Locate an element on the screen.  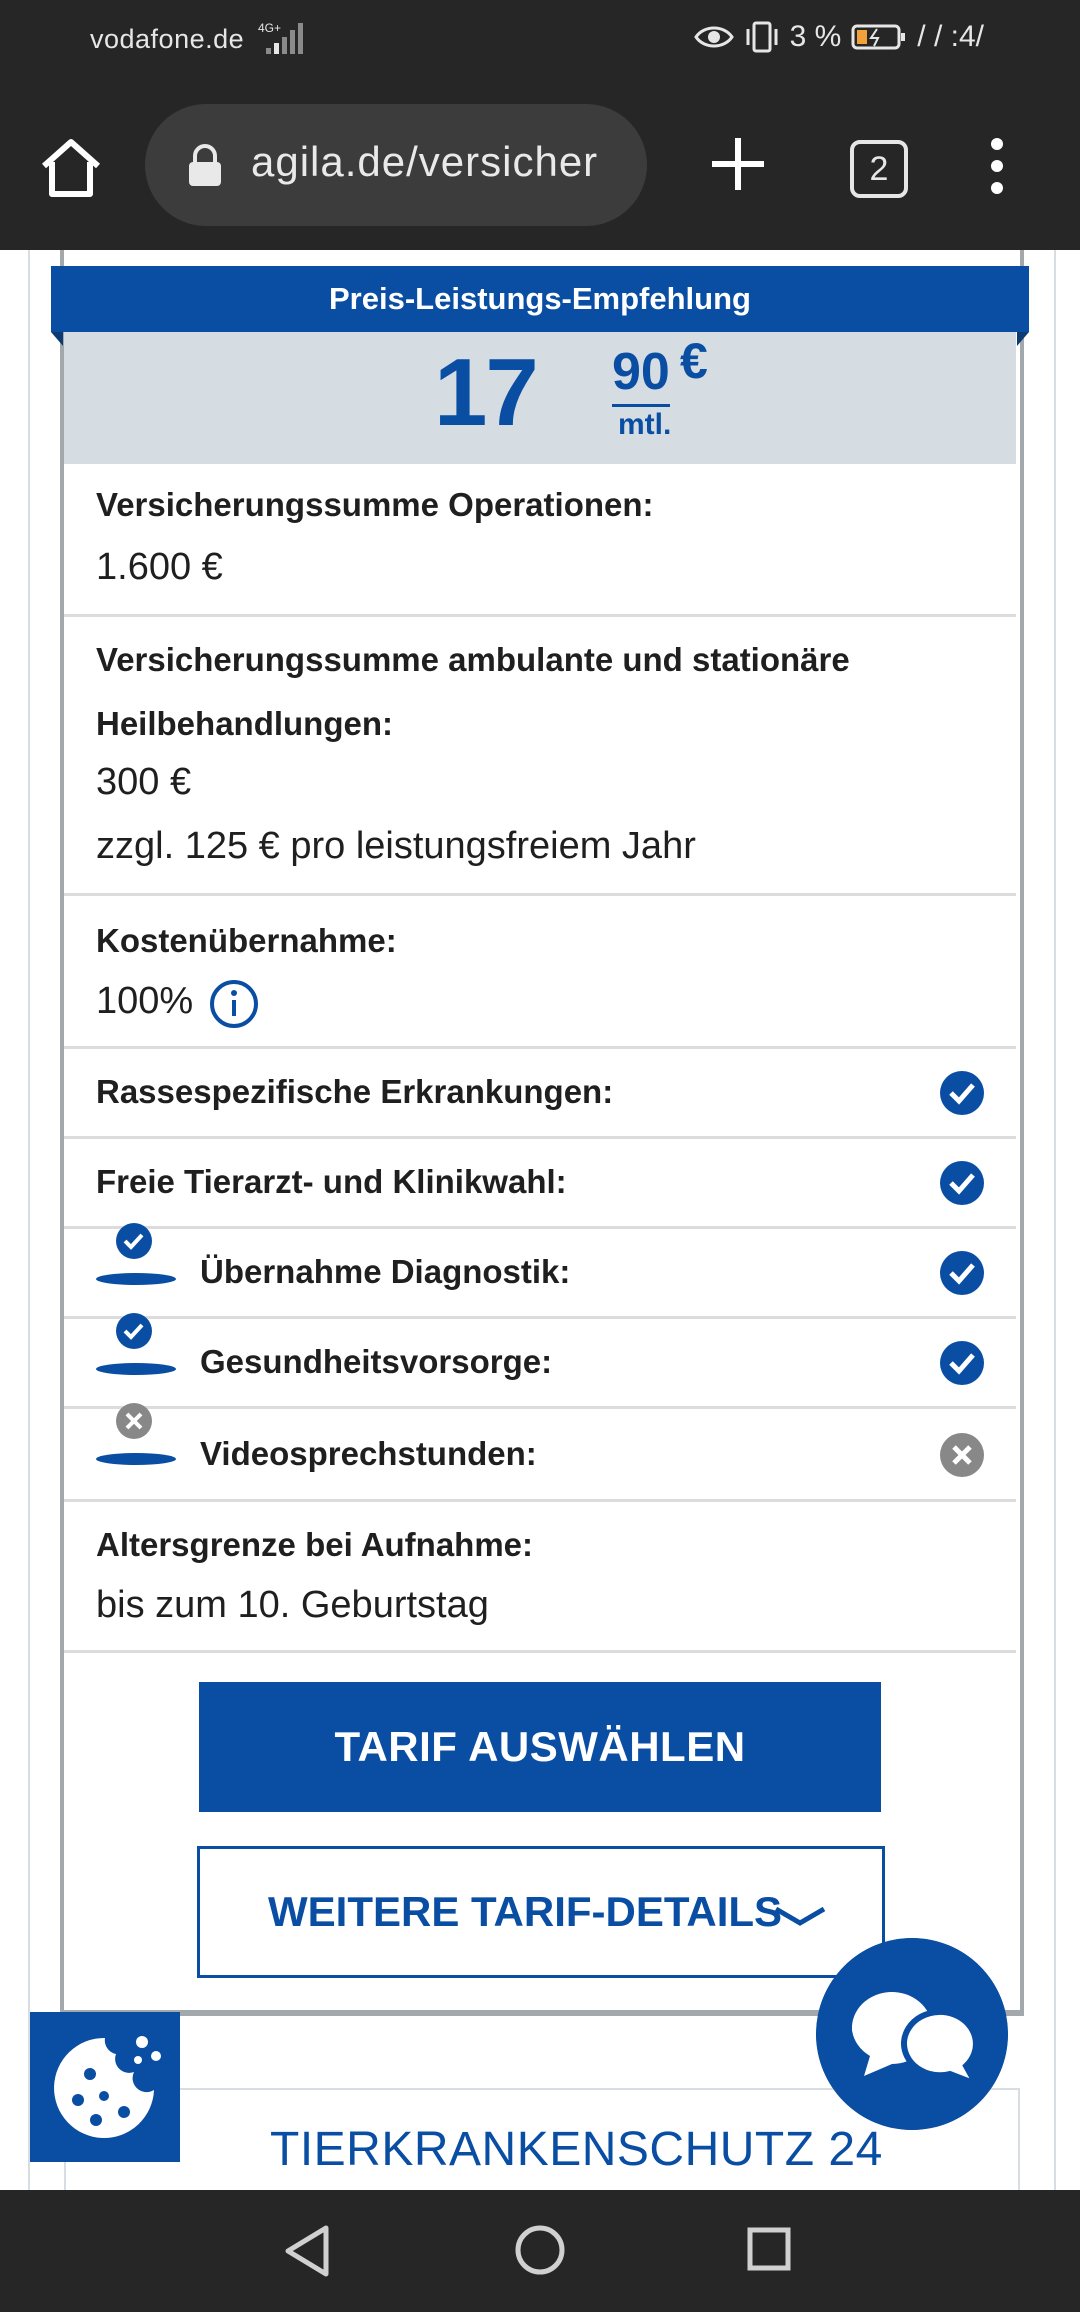
price-currency: € is located at coordinates (694, 361).